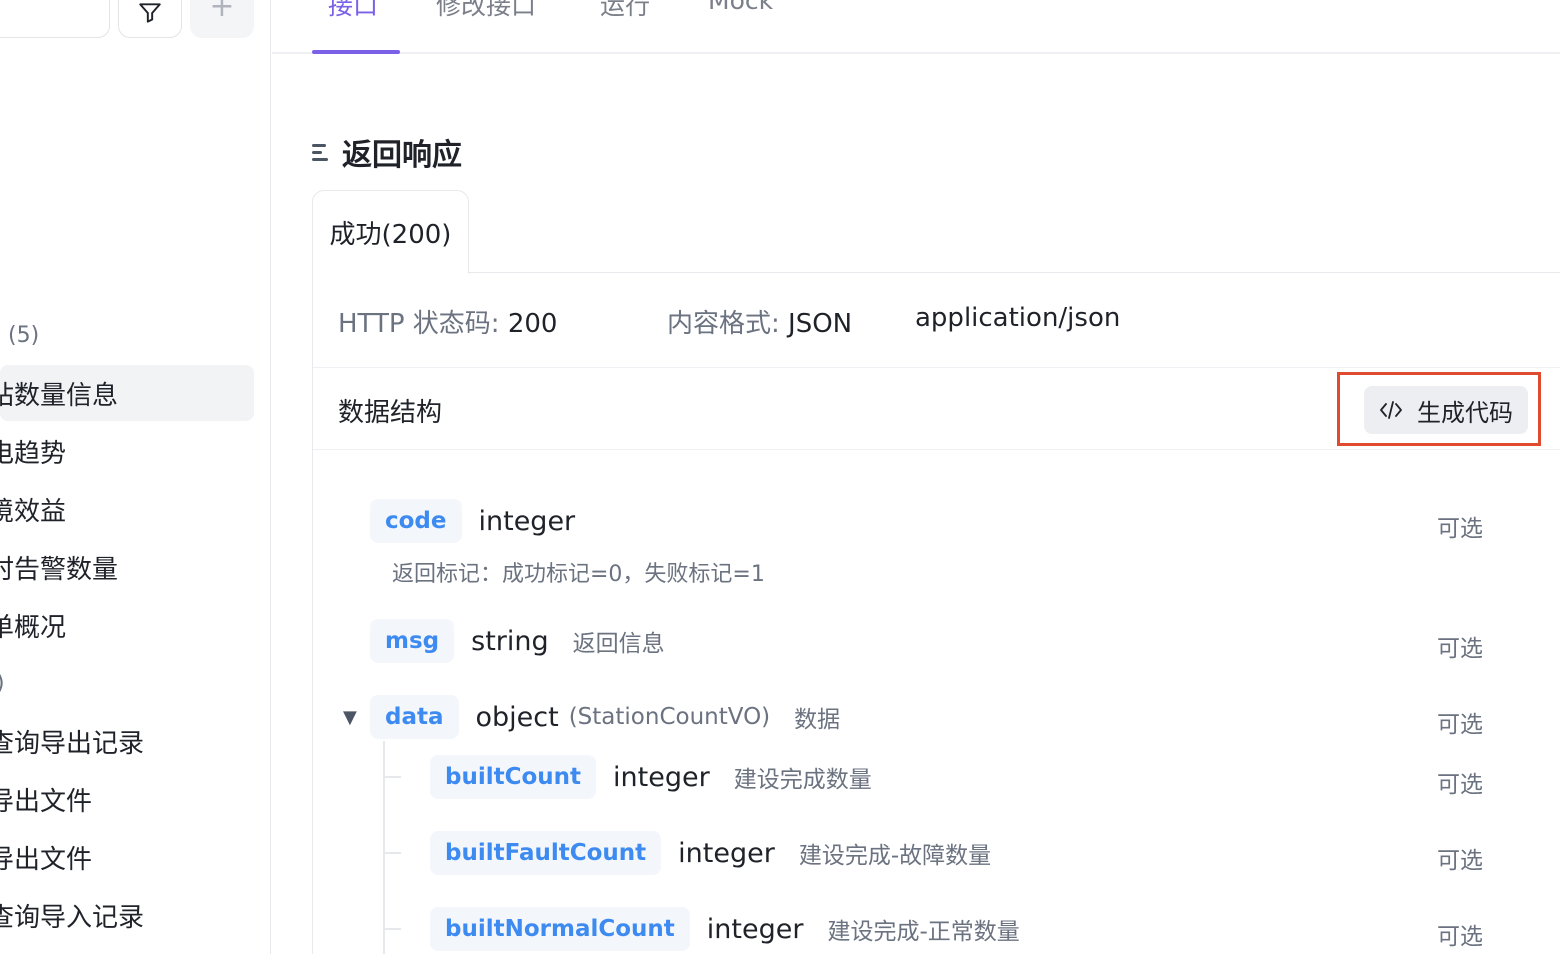 The image size is (1560, 954). I want to click on field-row: builtCount integer 建设完成数量, so click(651, 777).